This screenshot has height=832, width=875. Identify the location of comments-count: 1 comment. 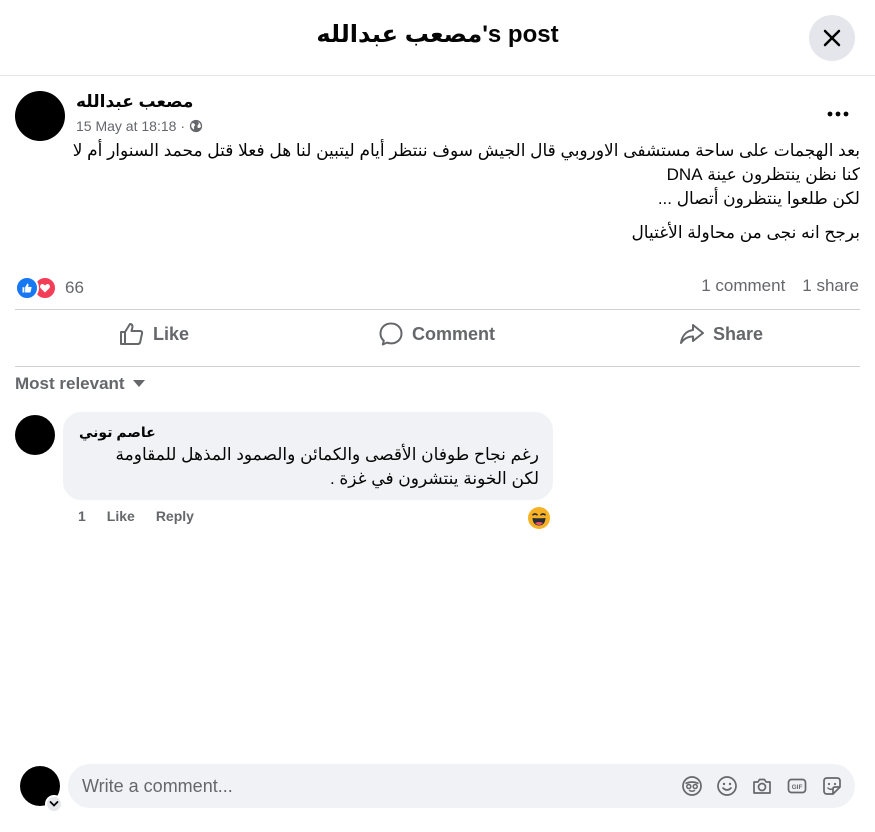
(743, 286).